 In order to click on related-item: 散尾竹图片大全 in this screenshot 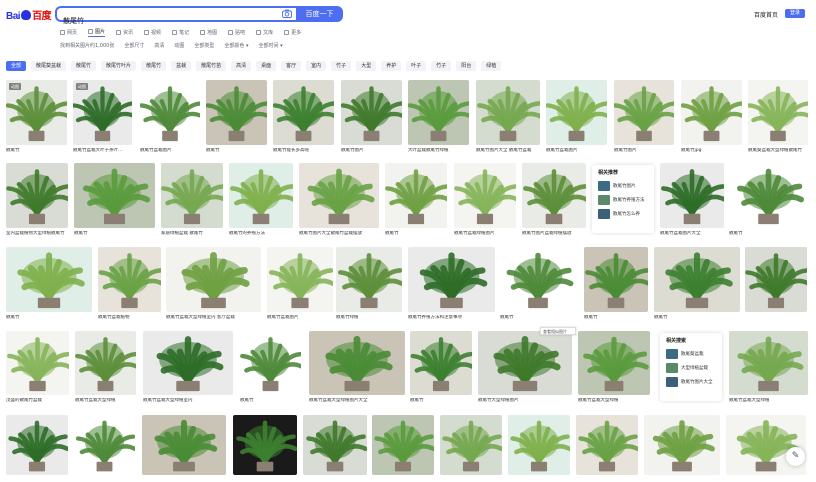, I will do `click(691, 382)`.